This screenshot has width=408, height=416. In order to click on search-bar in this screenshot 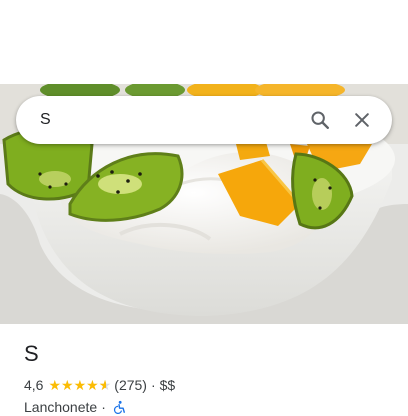, I will do `click(204, 120)`.